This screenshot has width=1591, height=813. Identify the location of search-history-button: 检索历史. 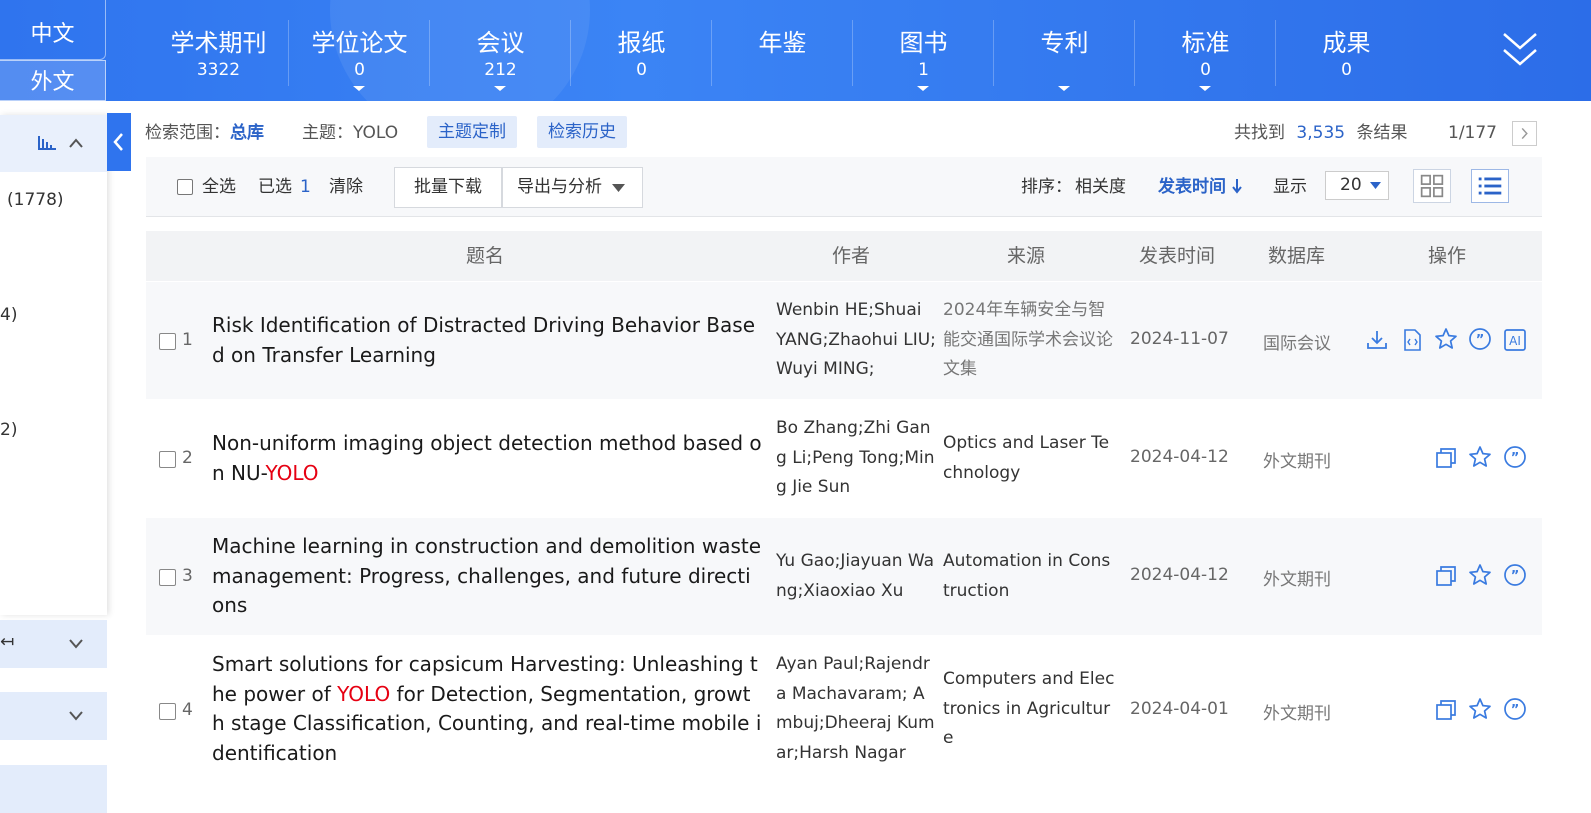
(582, 132).